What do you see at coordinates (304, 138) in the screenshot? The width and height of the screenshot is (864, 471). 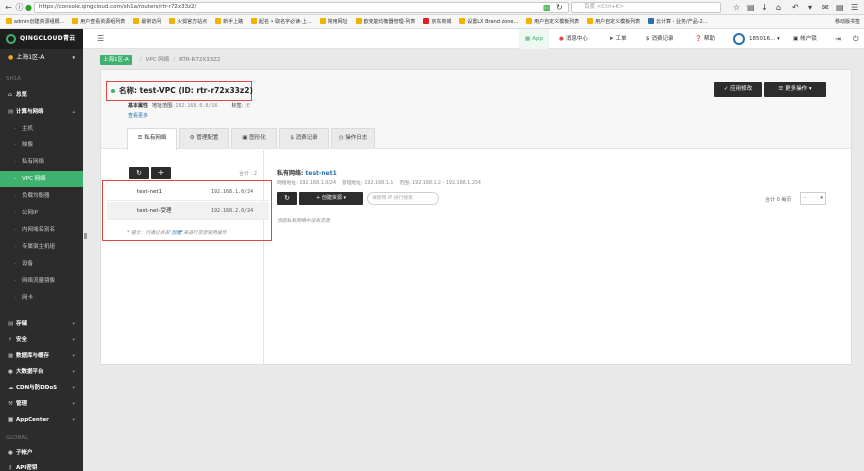 I see `tab-billing: $ 消费记录` at bounding box center [304, 138].